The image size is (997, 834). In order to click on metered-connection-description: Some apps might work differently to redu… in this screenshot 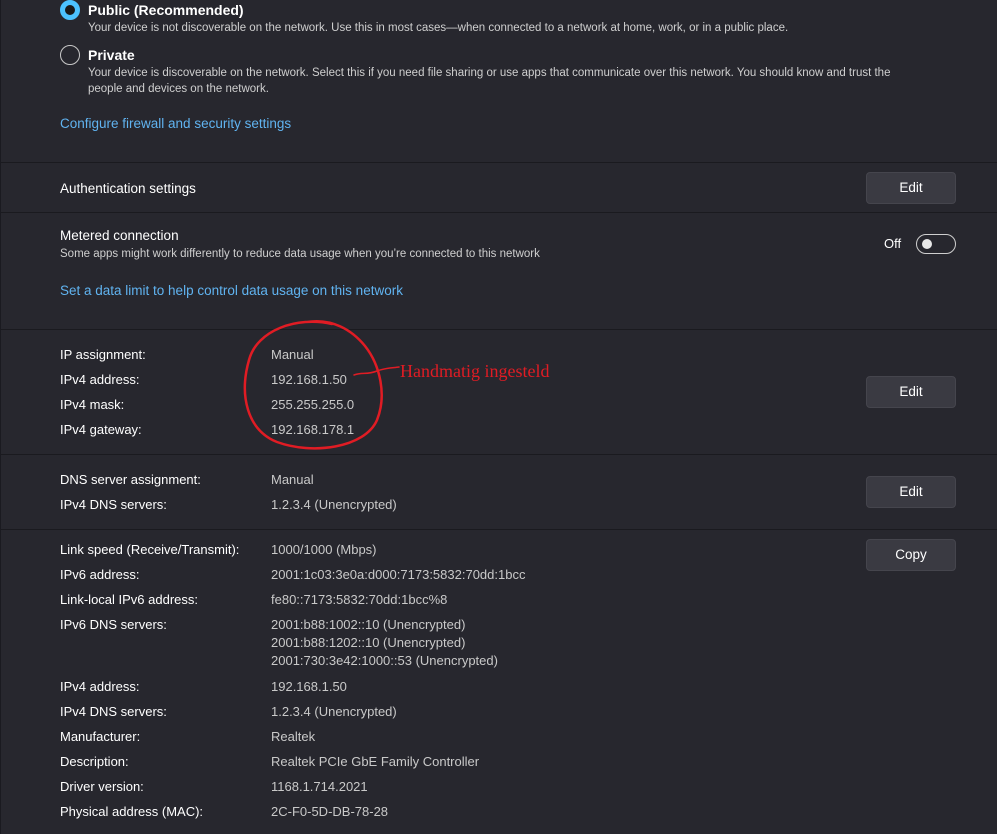, I will do `click(300, 254)`.